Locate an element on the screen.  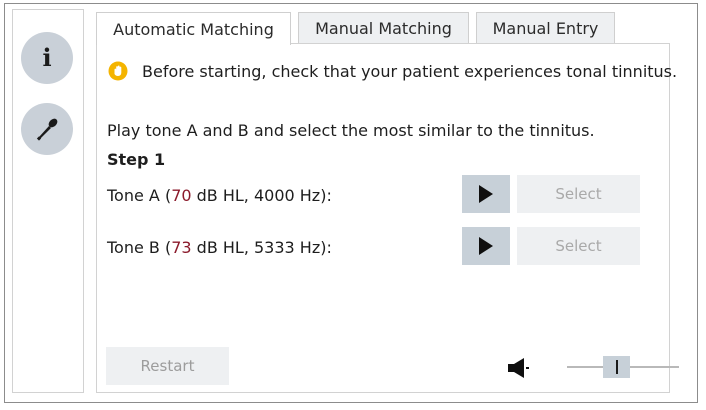
select-tone-a-button: Select is located at coordinates (578, 194).